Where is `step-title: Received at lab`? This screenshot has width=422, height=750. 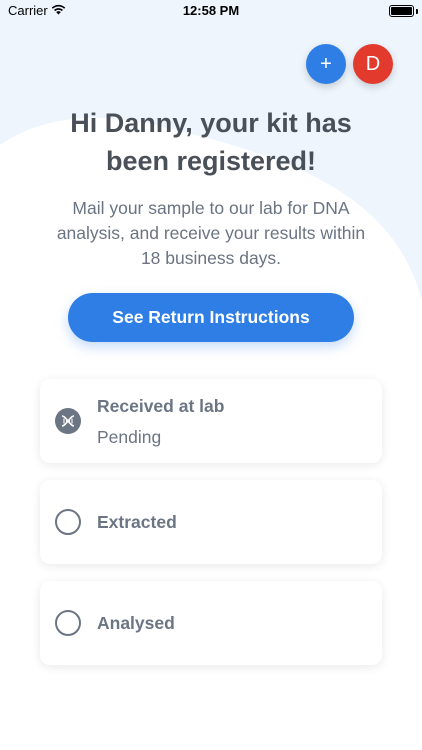
step-title: Received at lab is located at coordinates (161, 406).